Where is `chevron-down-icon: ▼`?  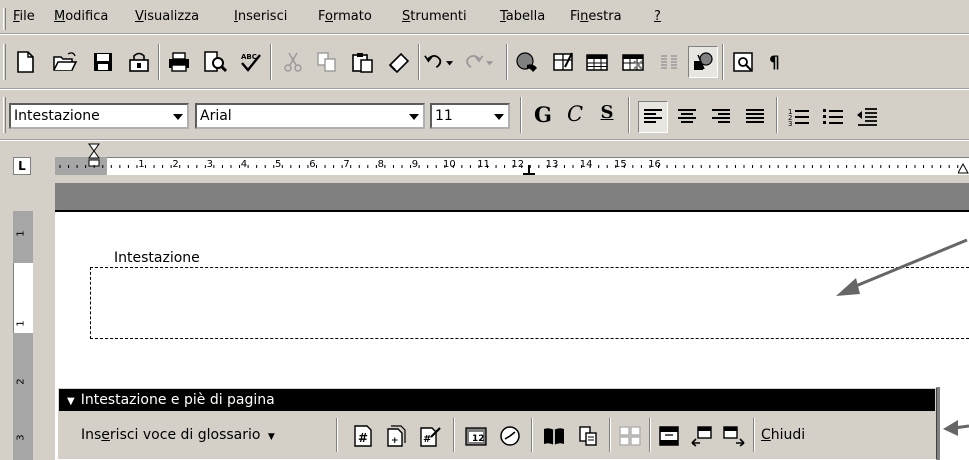 chevron-down-icon: ▼ is located at coordinates (271, 437).